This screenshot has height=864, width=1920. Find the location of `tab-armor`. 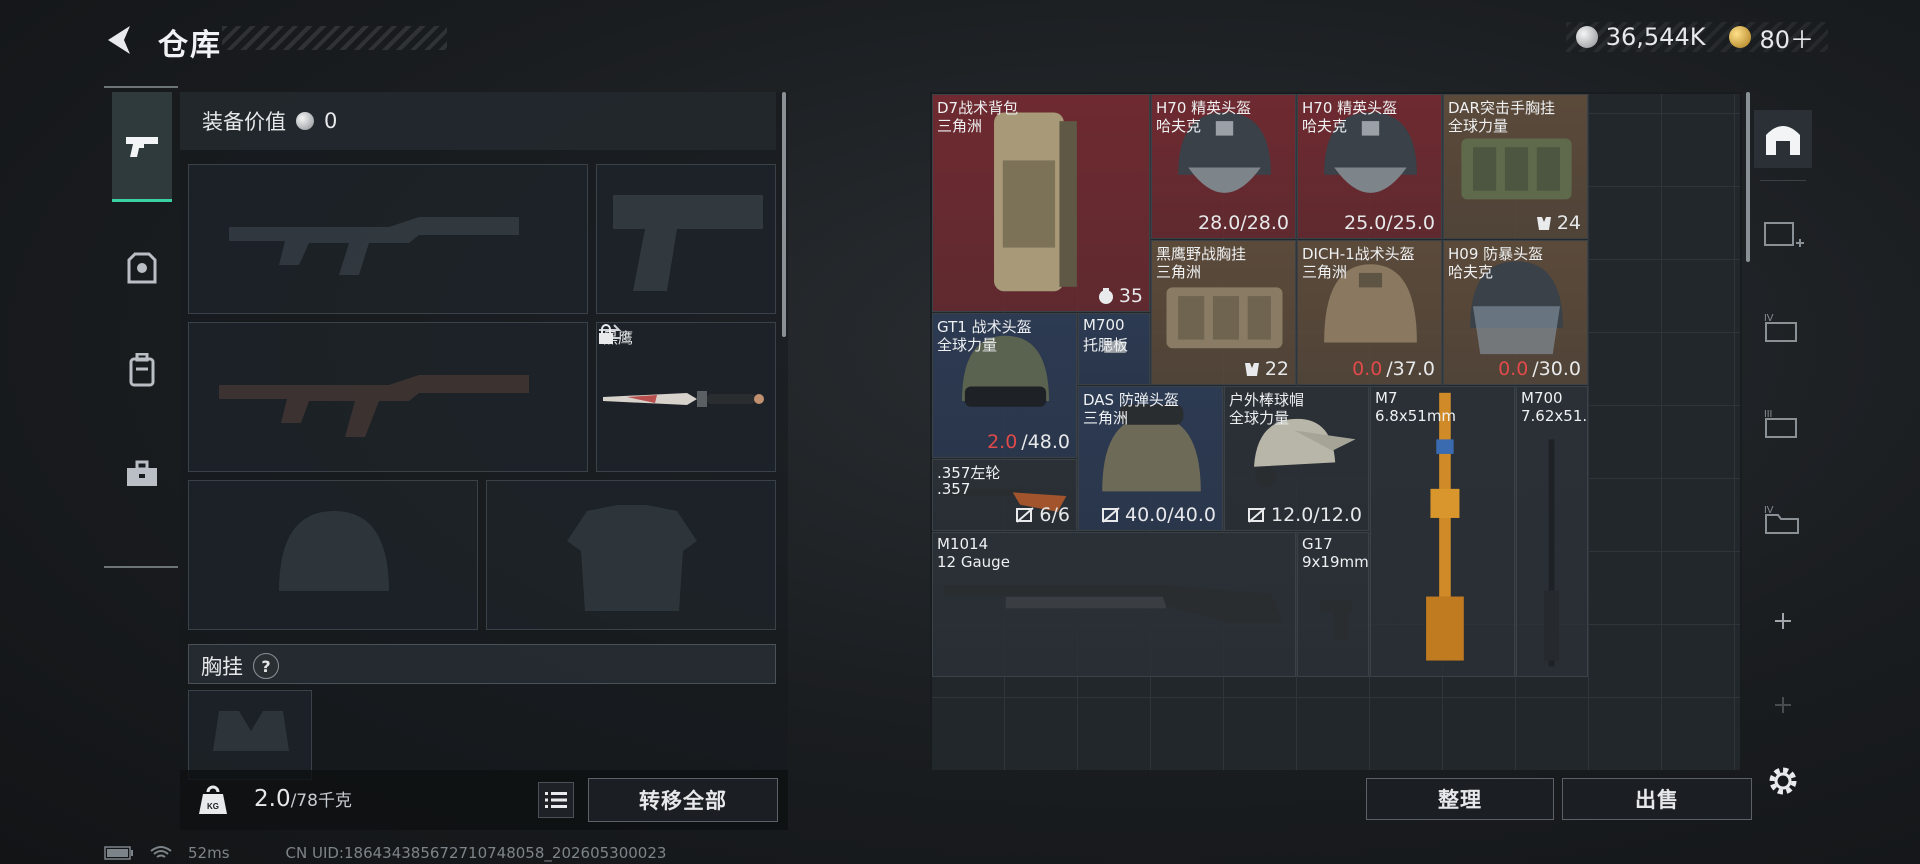

tab-armor is located at coordinates (142, 268).